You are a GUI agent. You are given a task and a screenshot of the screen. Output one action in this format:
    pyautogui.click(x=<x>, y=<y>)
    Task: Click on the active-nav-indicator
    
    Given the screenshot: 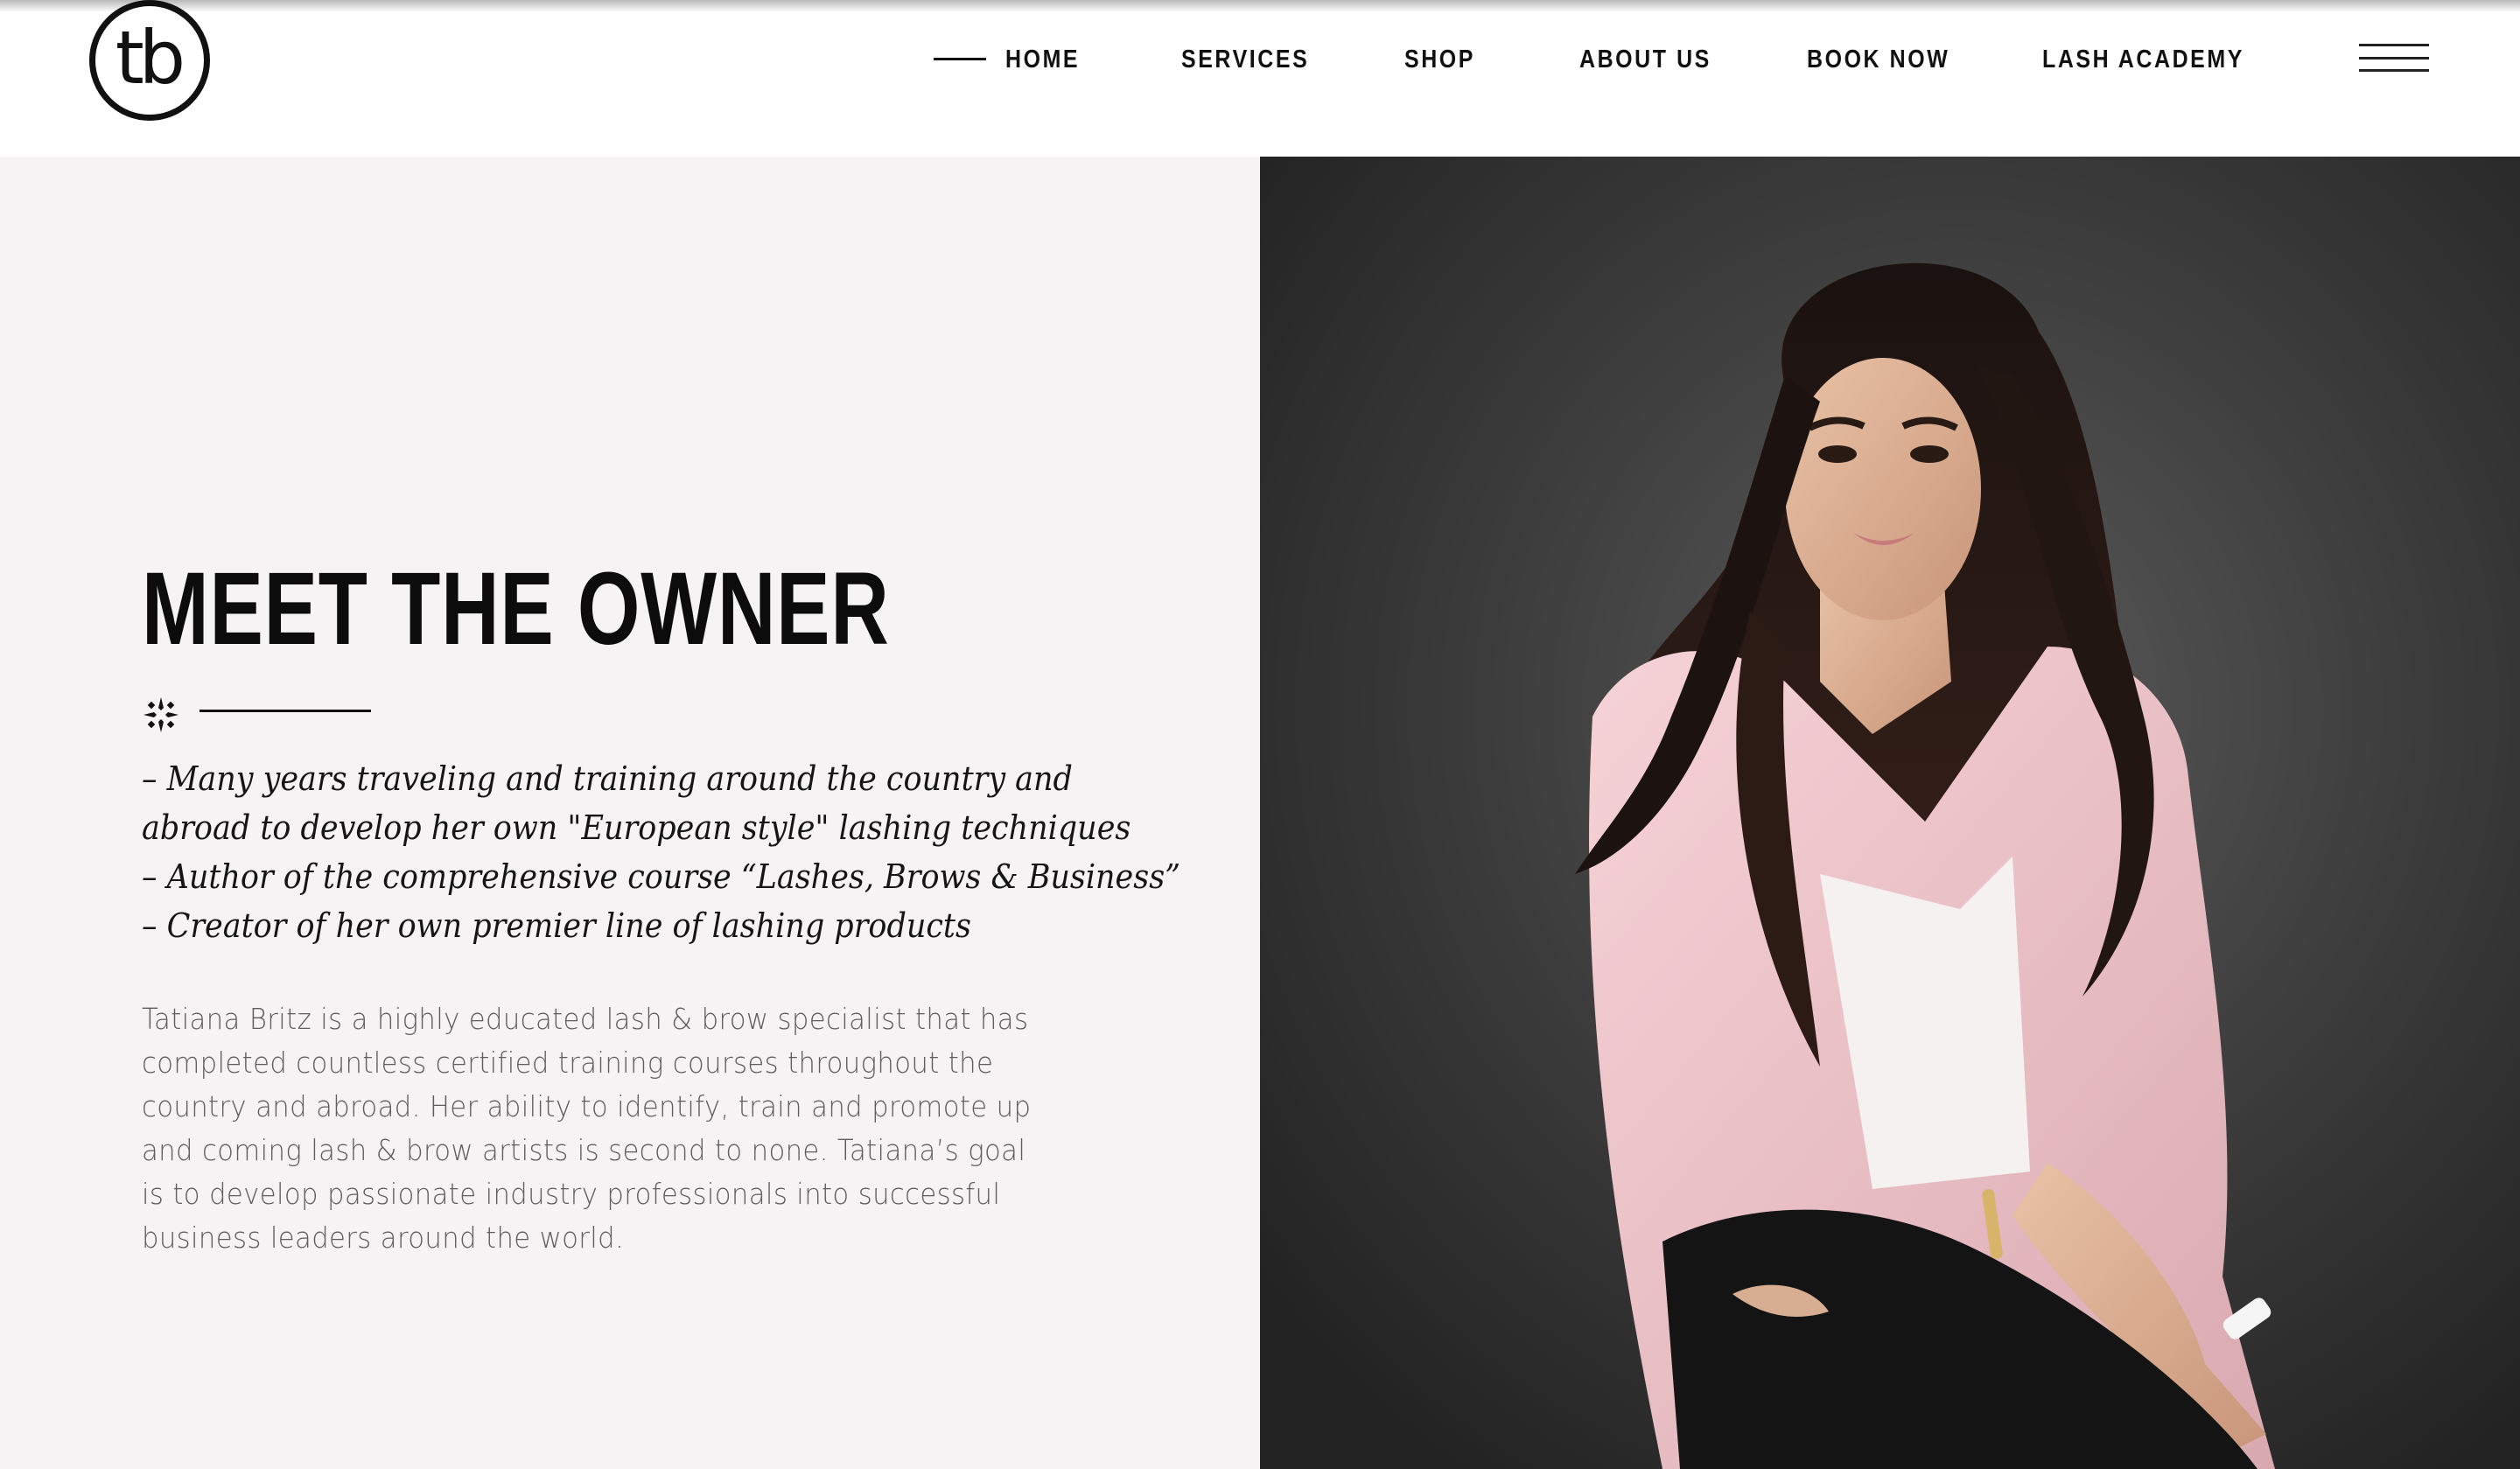 What is the action you would take?
    pyautogui.click(x=960, y=59)
    